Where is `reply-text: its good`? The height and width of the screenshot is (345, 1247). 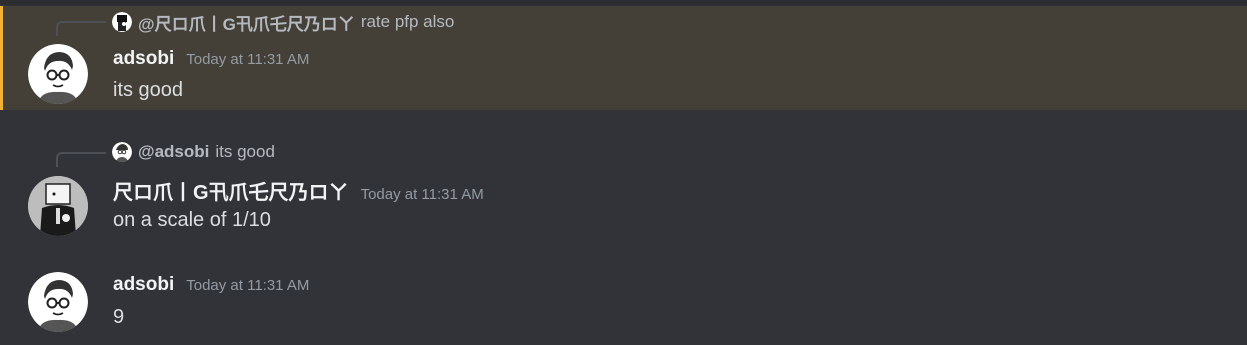 reply-text: its good is located at coordinates (245, 152).